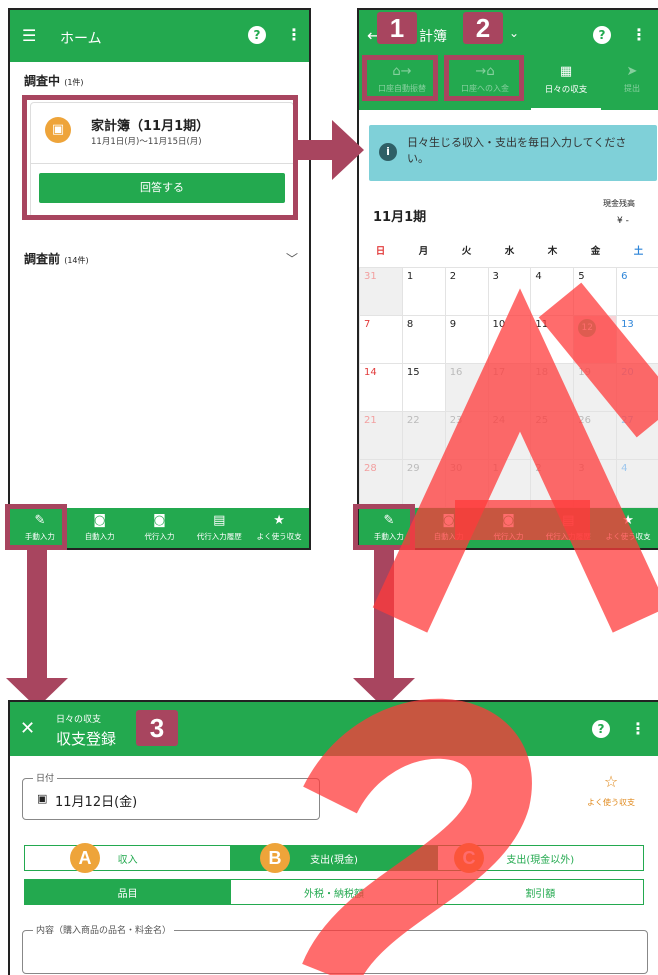  I want to click on section-active: 調査中 (1件), so click(54, 80).